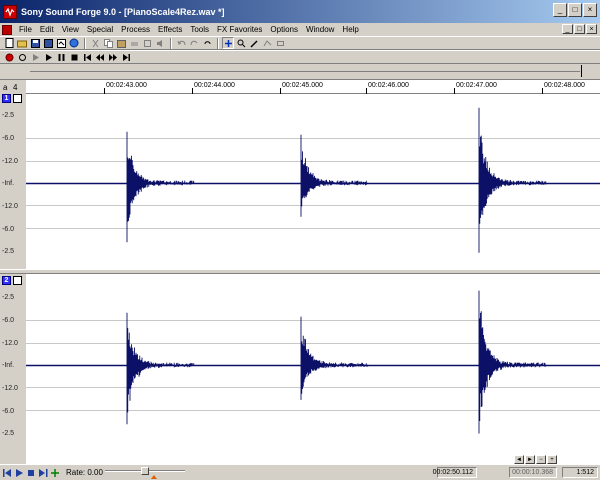 The height and width of the screenshot is (480, 600). Describe the element at coordinates (10, 11) in the screenshot. I see `sound-forge-app-icon` at that location.